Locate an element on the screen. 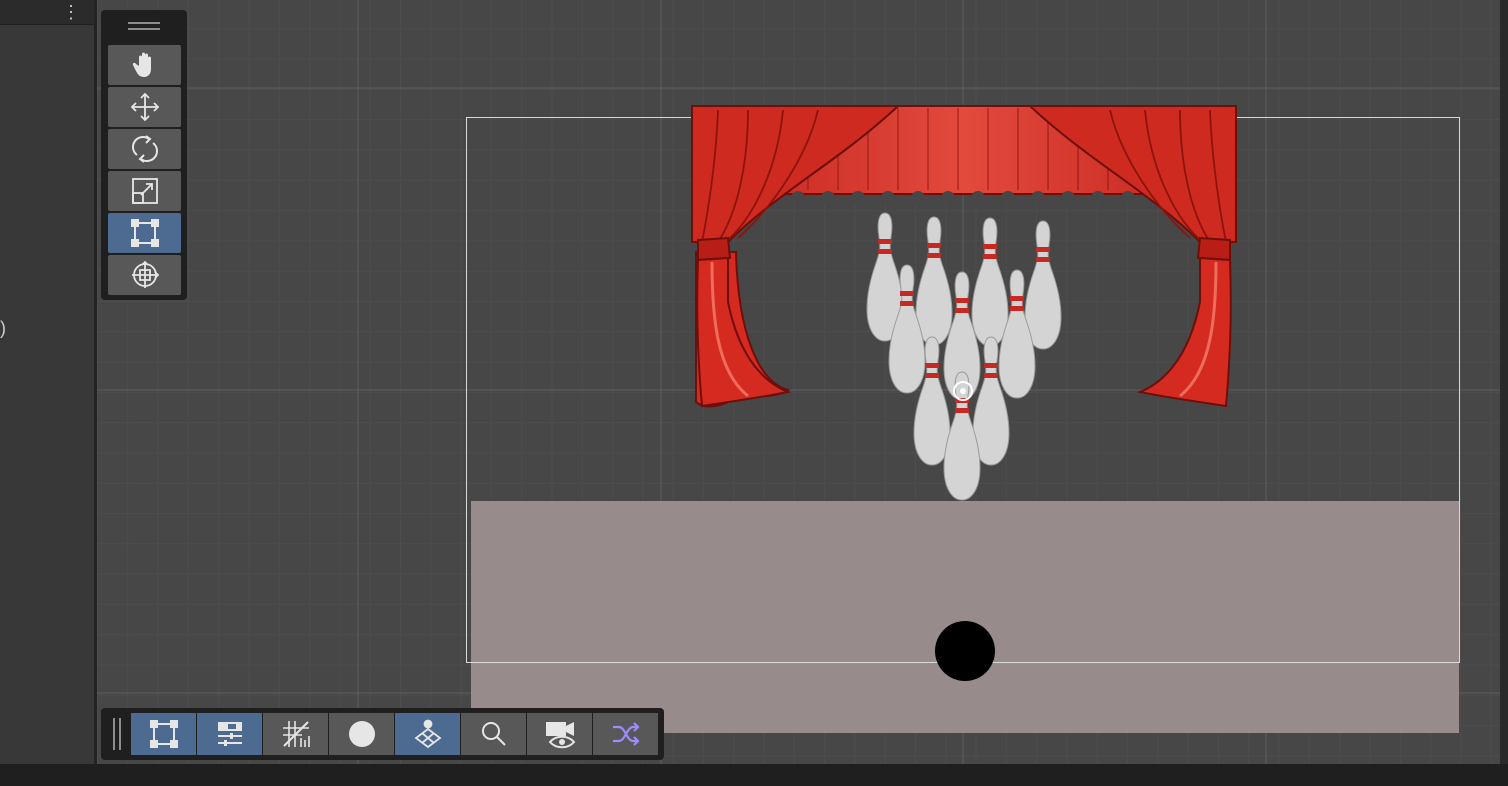 Image resolution: width=1508 pixels, height=786 pixels. rotate-icon is located at coordinates (144, 149).